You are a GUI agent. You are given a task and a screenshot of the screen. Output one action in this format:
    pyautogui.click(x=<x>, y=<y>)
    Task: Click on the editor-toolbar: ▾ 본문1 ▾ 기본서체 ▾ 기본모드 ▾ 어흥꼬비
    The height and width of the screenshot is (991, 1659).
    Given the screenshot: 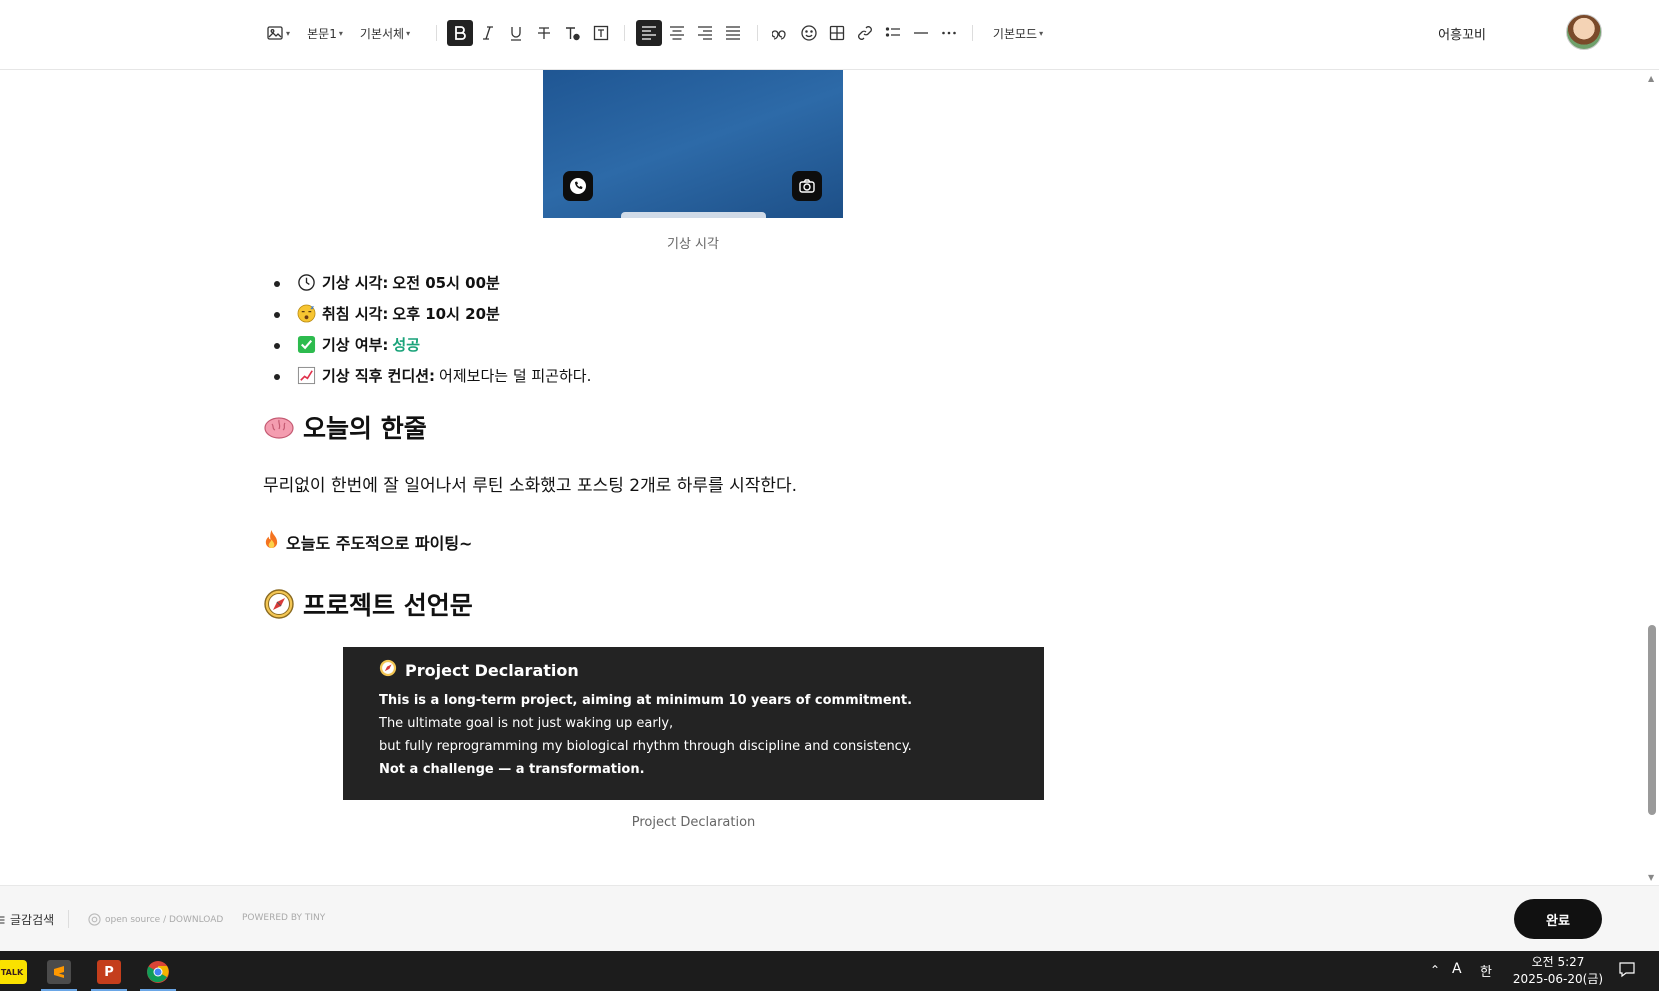 What is the action you would take?
    pyautogui.click(x=829, y=35)
    